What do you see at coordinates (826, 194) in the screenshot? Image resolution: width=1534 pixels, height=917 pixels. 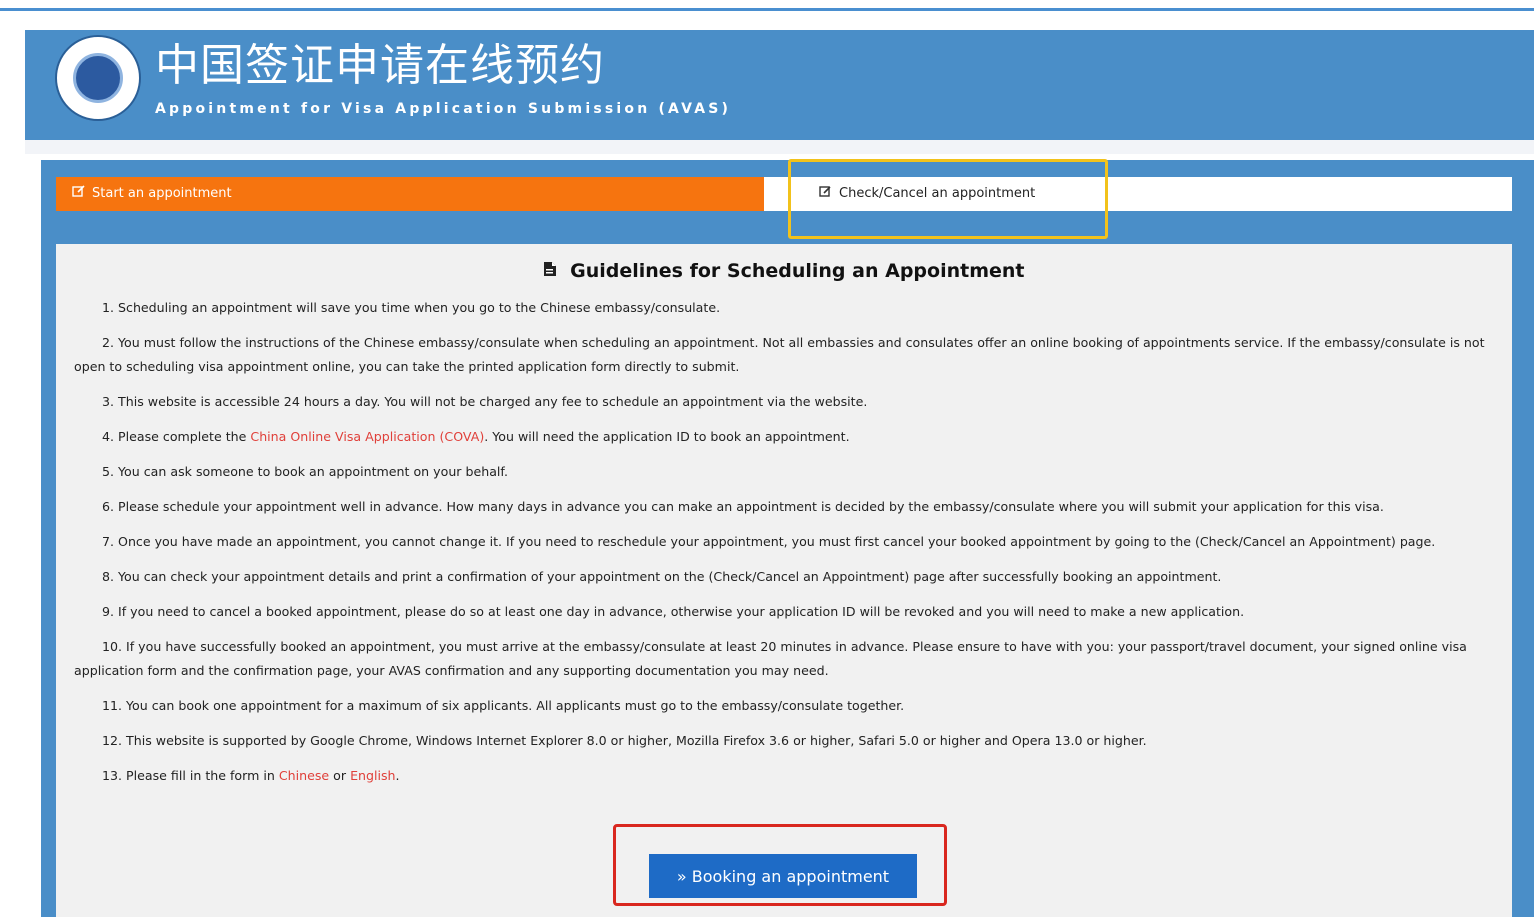 I see `edit-box-icon` at bounding box center [826, 194].